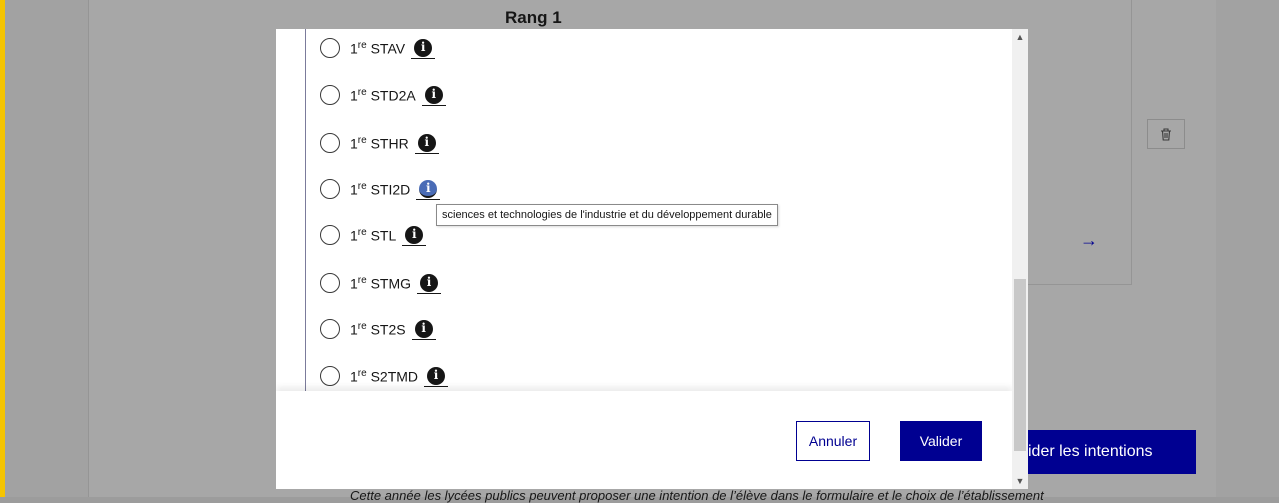 The image size is (1279, 503). I want to click on option-stl: 1re STL i, so click(373, 235).